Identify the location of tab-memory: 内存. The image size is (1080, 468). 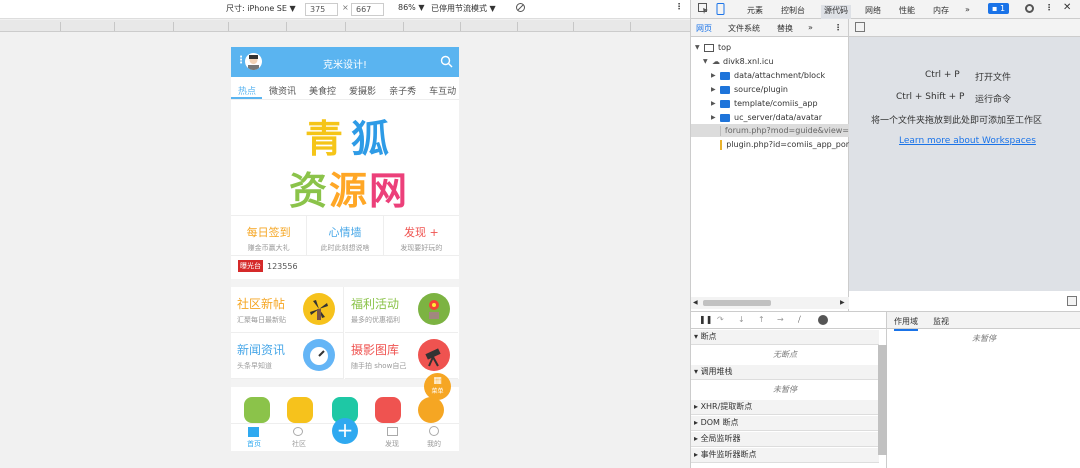
(941, 10).